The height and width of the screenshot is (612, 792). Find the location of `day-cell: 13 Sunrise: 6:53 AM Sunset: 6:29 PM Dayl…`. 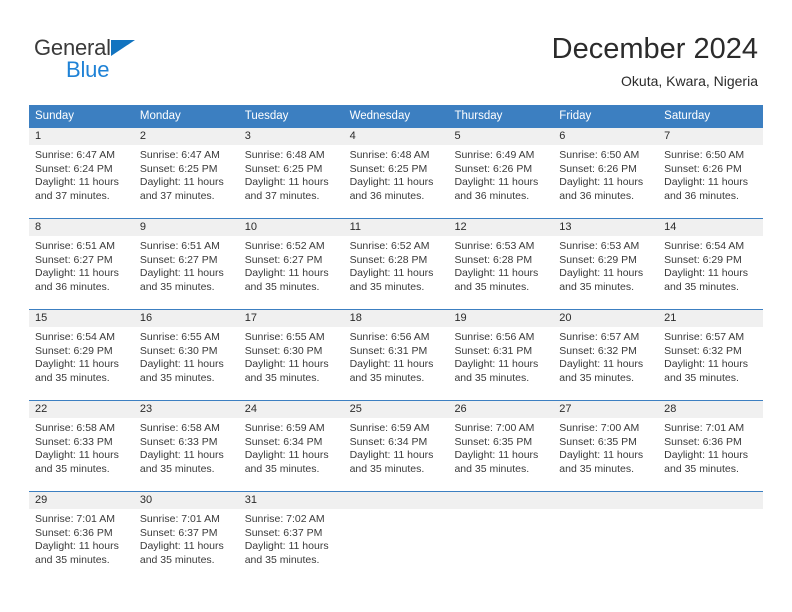

day-cell: 13 Sunrise: 6:53 AM Sunset: 6:29 PM Dayl… is located at coordinates (606, 259).